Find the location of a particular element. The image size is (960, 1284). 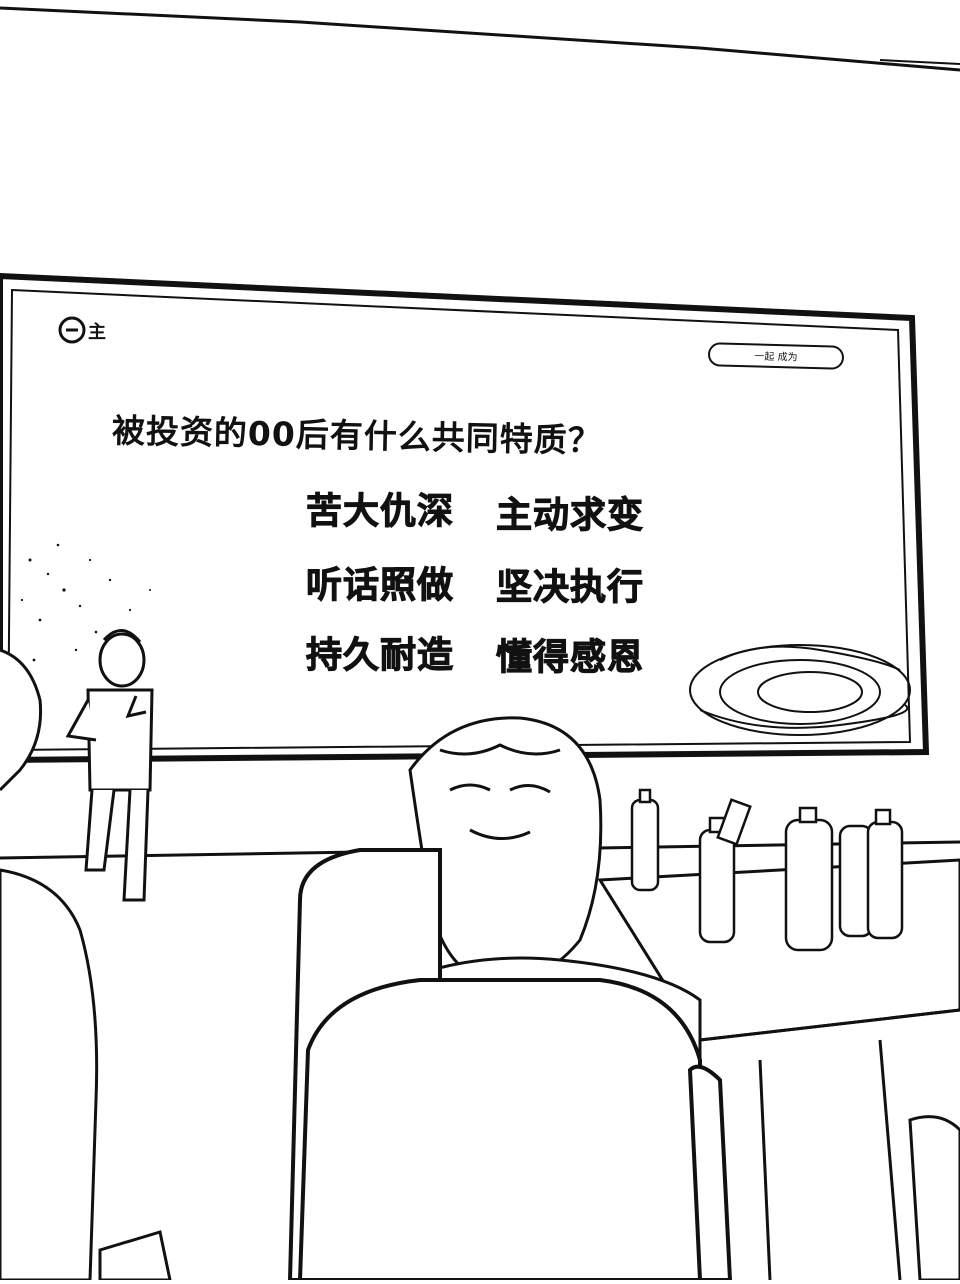

trait-6: 懂得感恩 is located at coordinates (570, 658).